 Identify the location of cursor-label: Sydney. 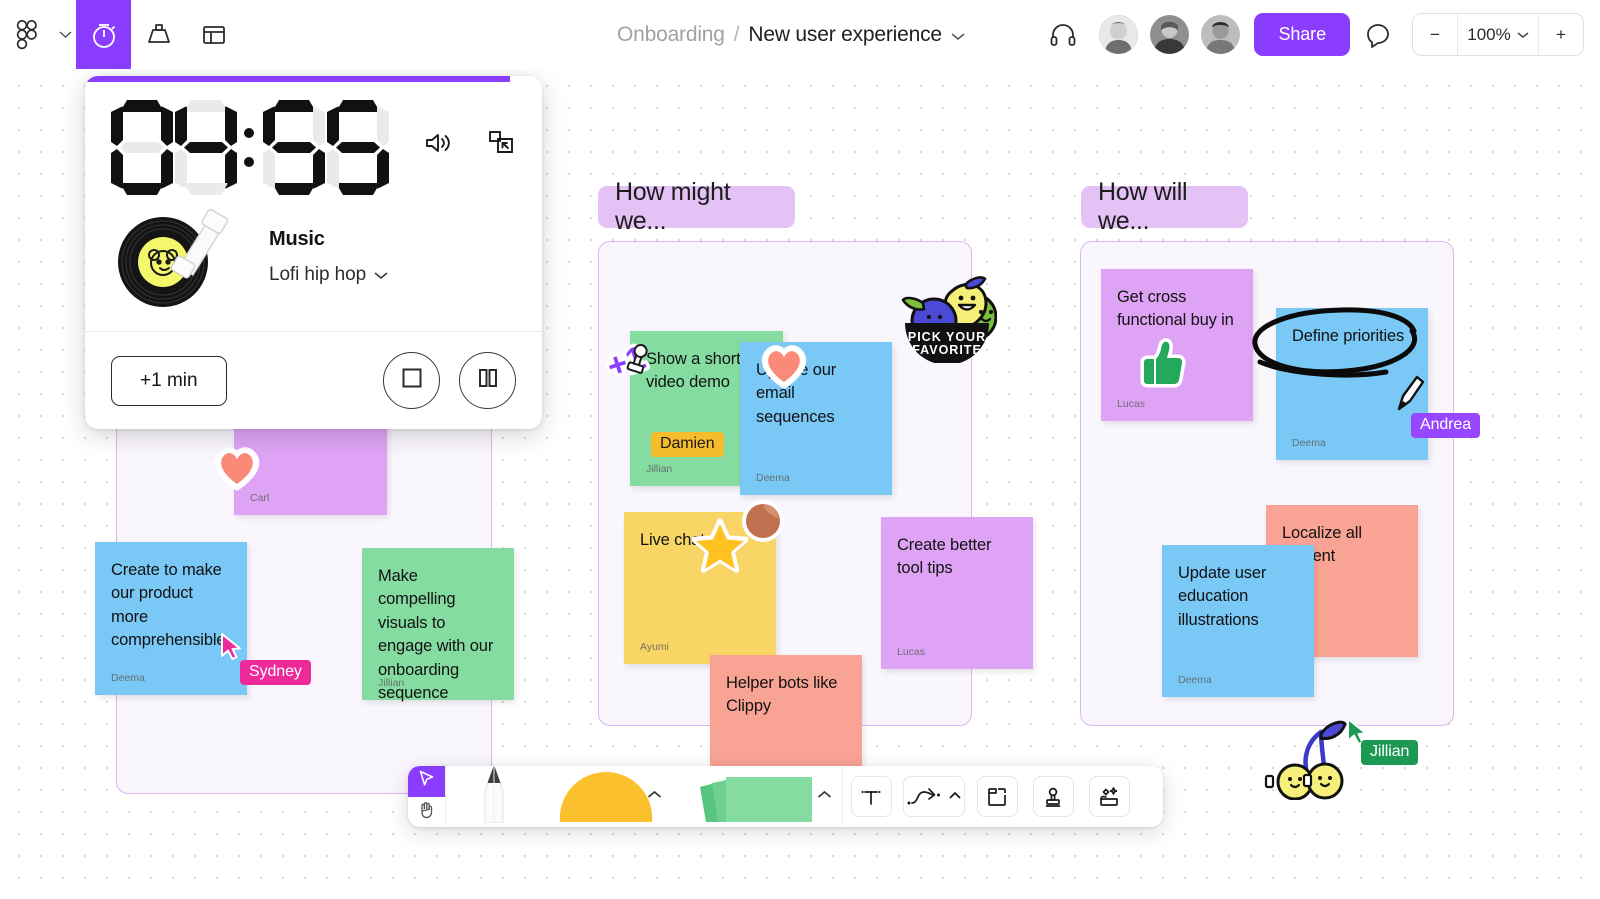
(275, 672).